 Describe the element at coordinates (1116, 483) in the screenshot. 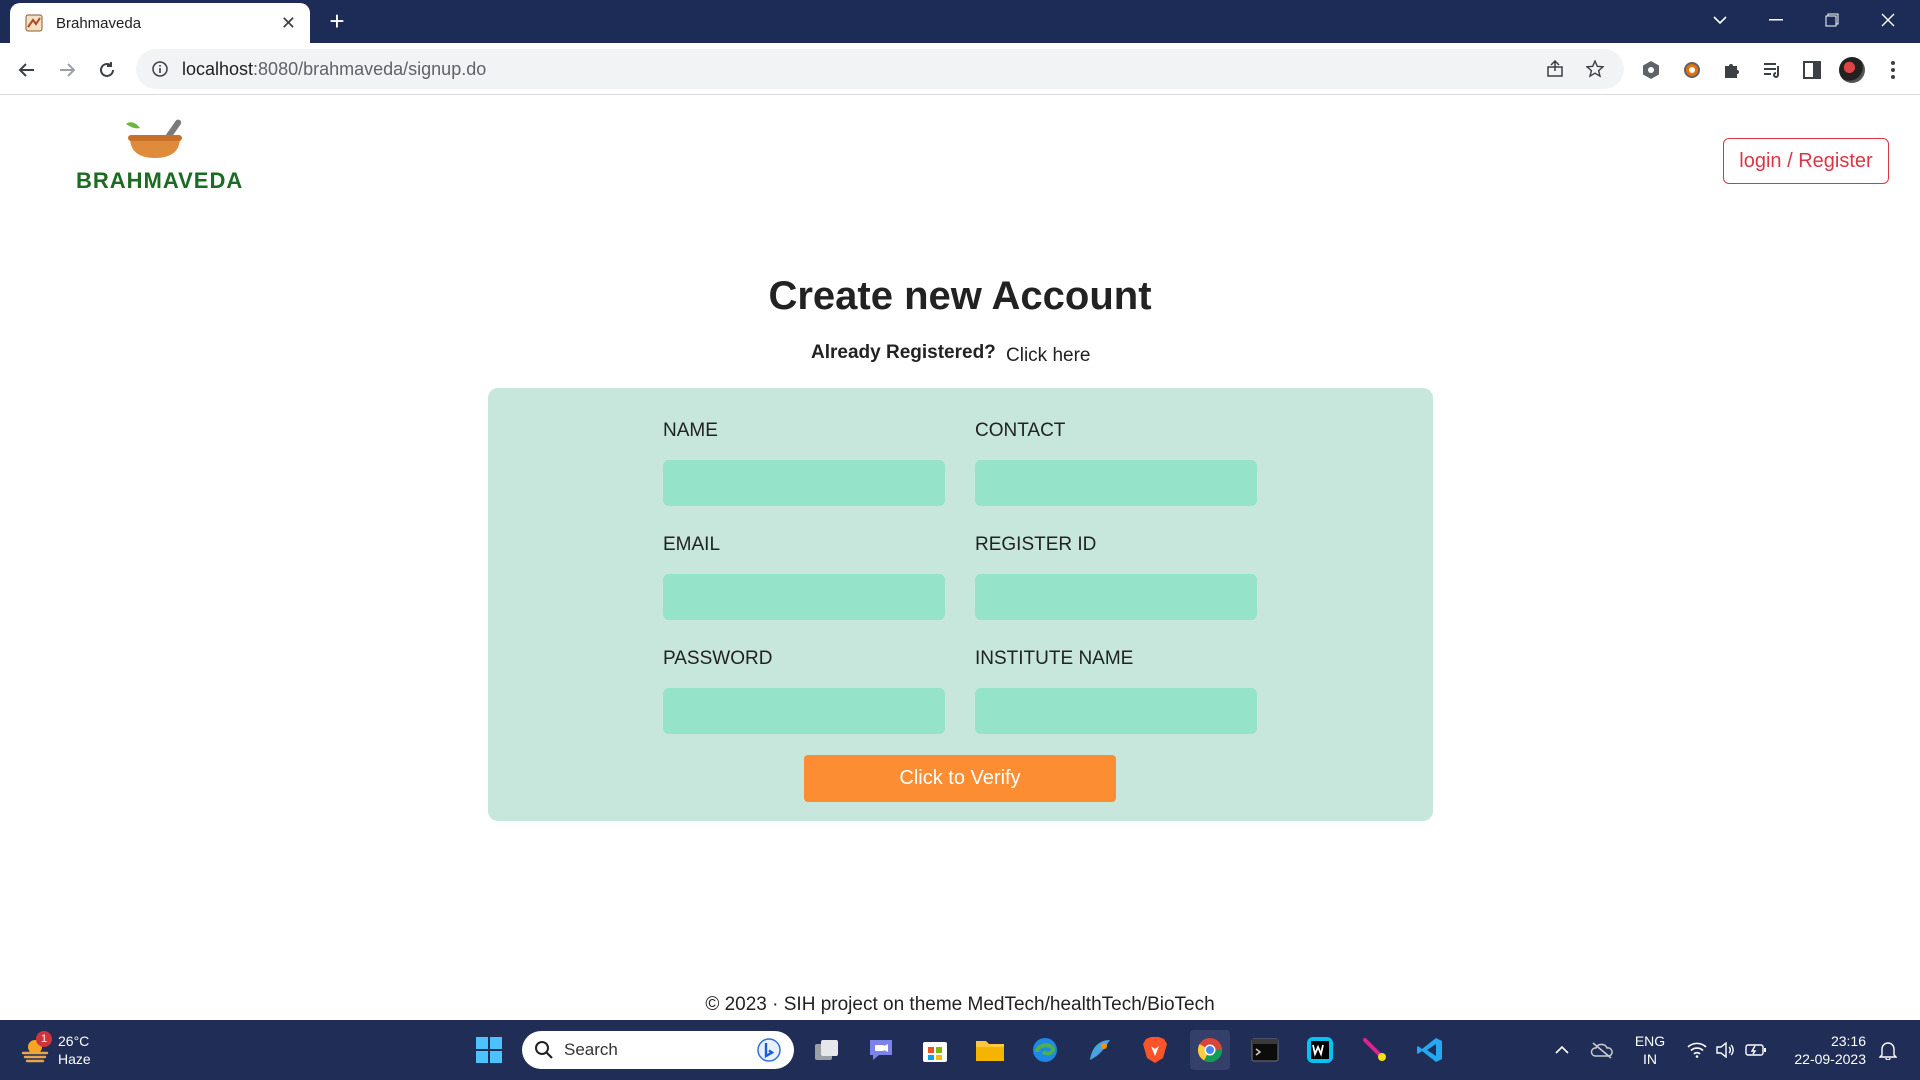

I see `contact-input` at that location.